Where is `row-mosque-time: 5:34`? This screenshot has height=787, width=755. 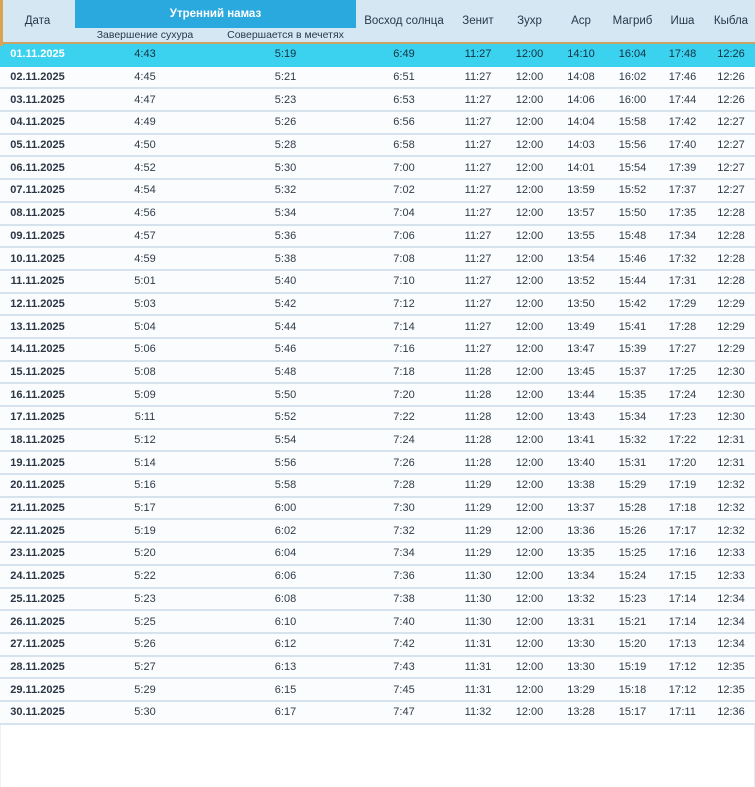 row-mosque-time: 5:34 is located at coordinates (285, 213).